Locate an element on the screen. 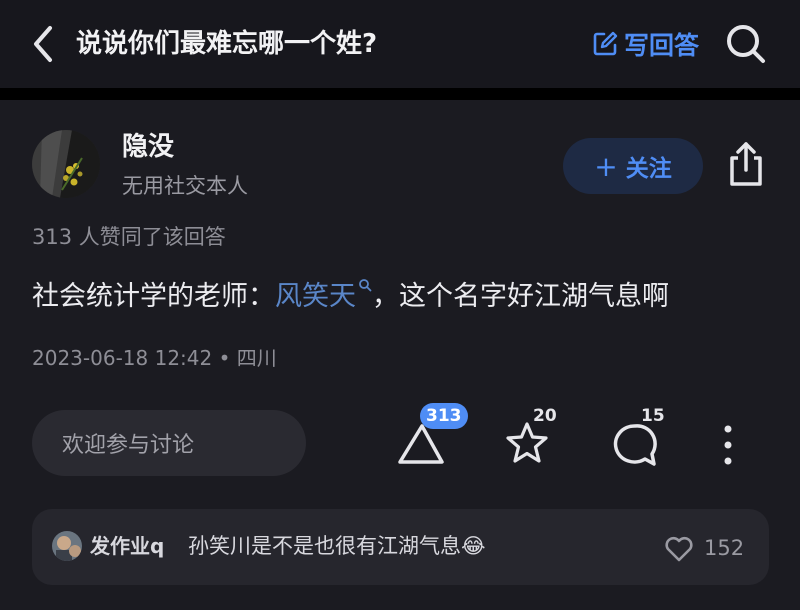  likes-summary: 313 人赞同了该回答 is located at coordinates (129, 237).